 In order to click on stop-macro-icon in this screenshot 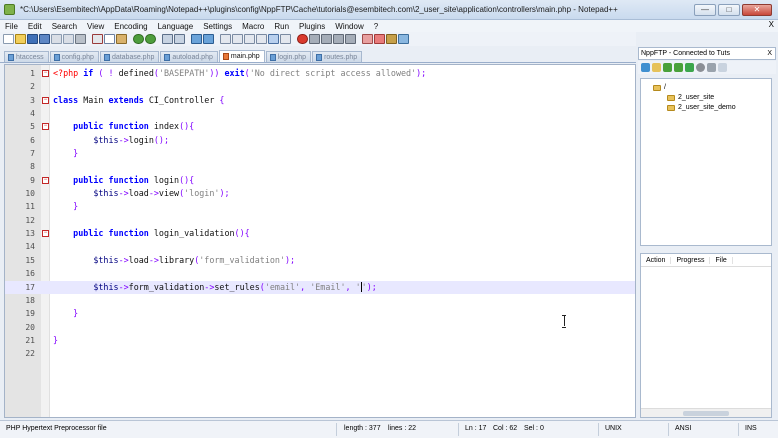, I will do `click(314, 39)`.